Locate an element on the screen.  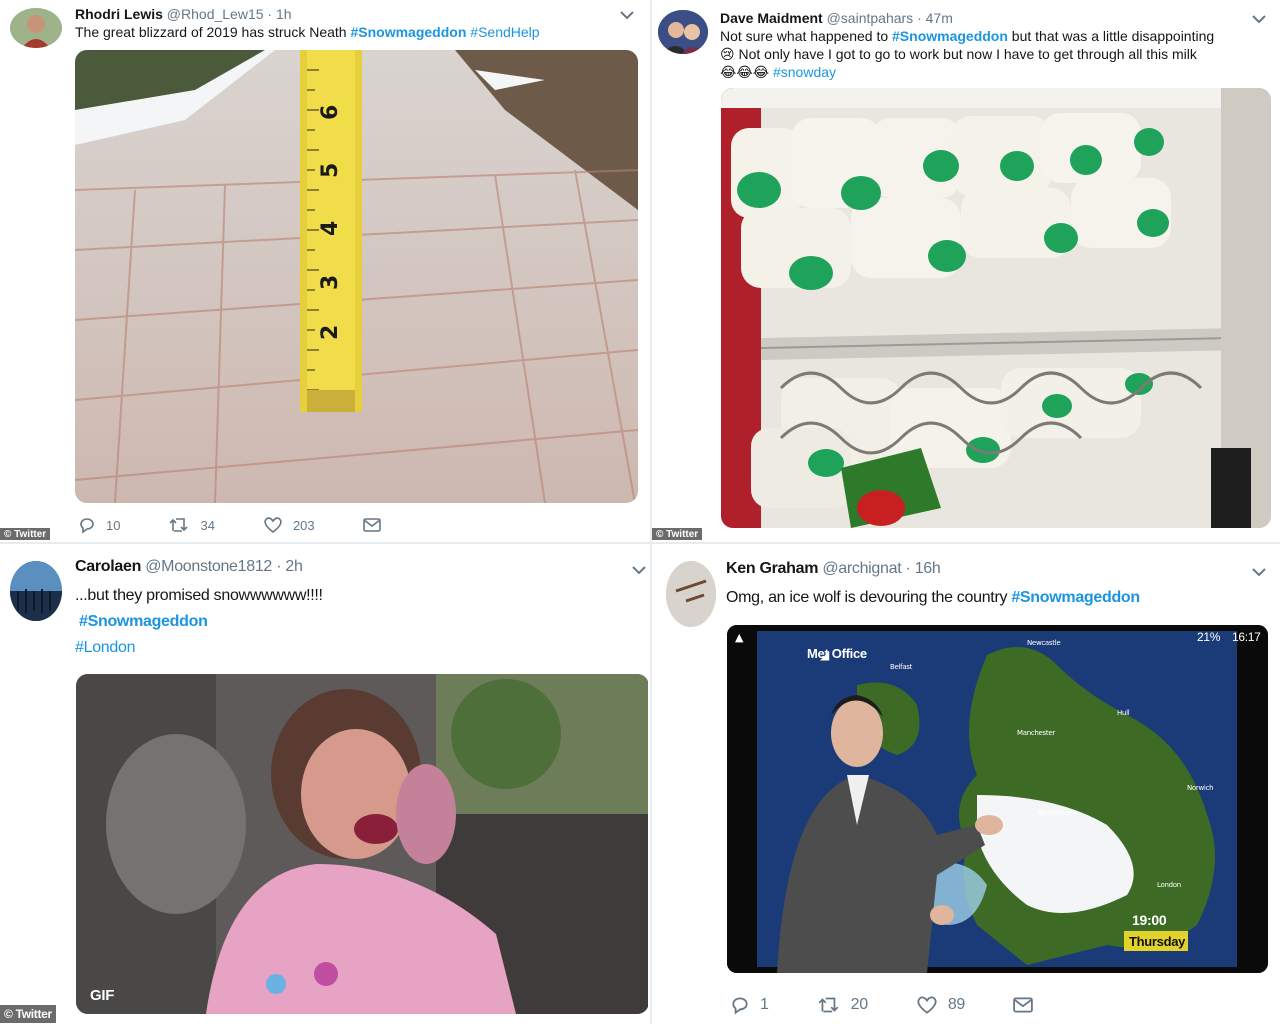
tweet-body-1: Not sure what happened to is located at coordinates (806, 36).